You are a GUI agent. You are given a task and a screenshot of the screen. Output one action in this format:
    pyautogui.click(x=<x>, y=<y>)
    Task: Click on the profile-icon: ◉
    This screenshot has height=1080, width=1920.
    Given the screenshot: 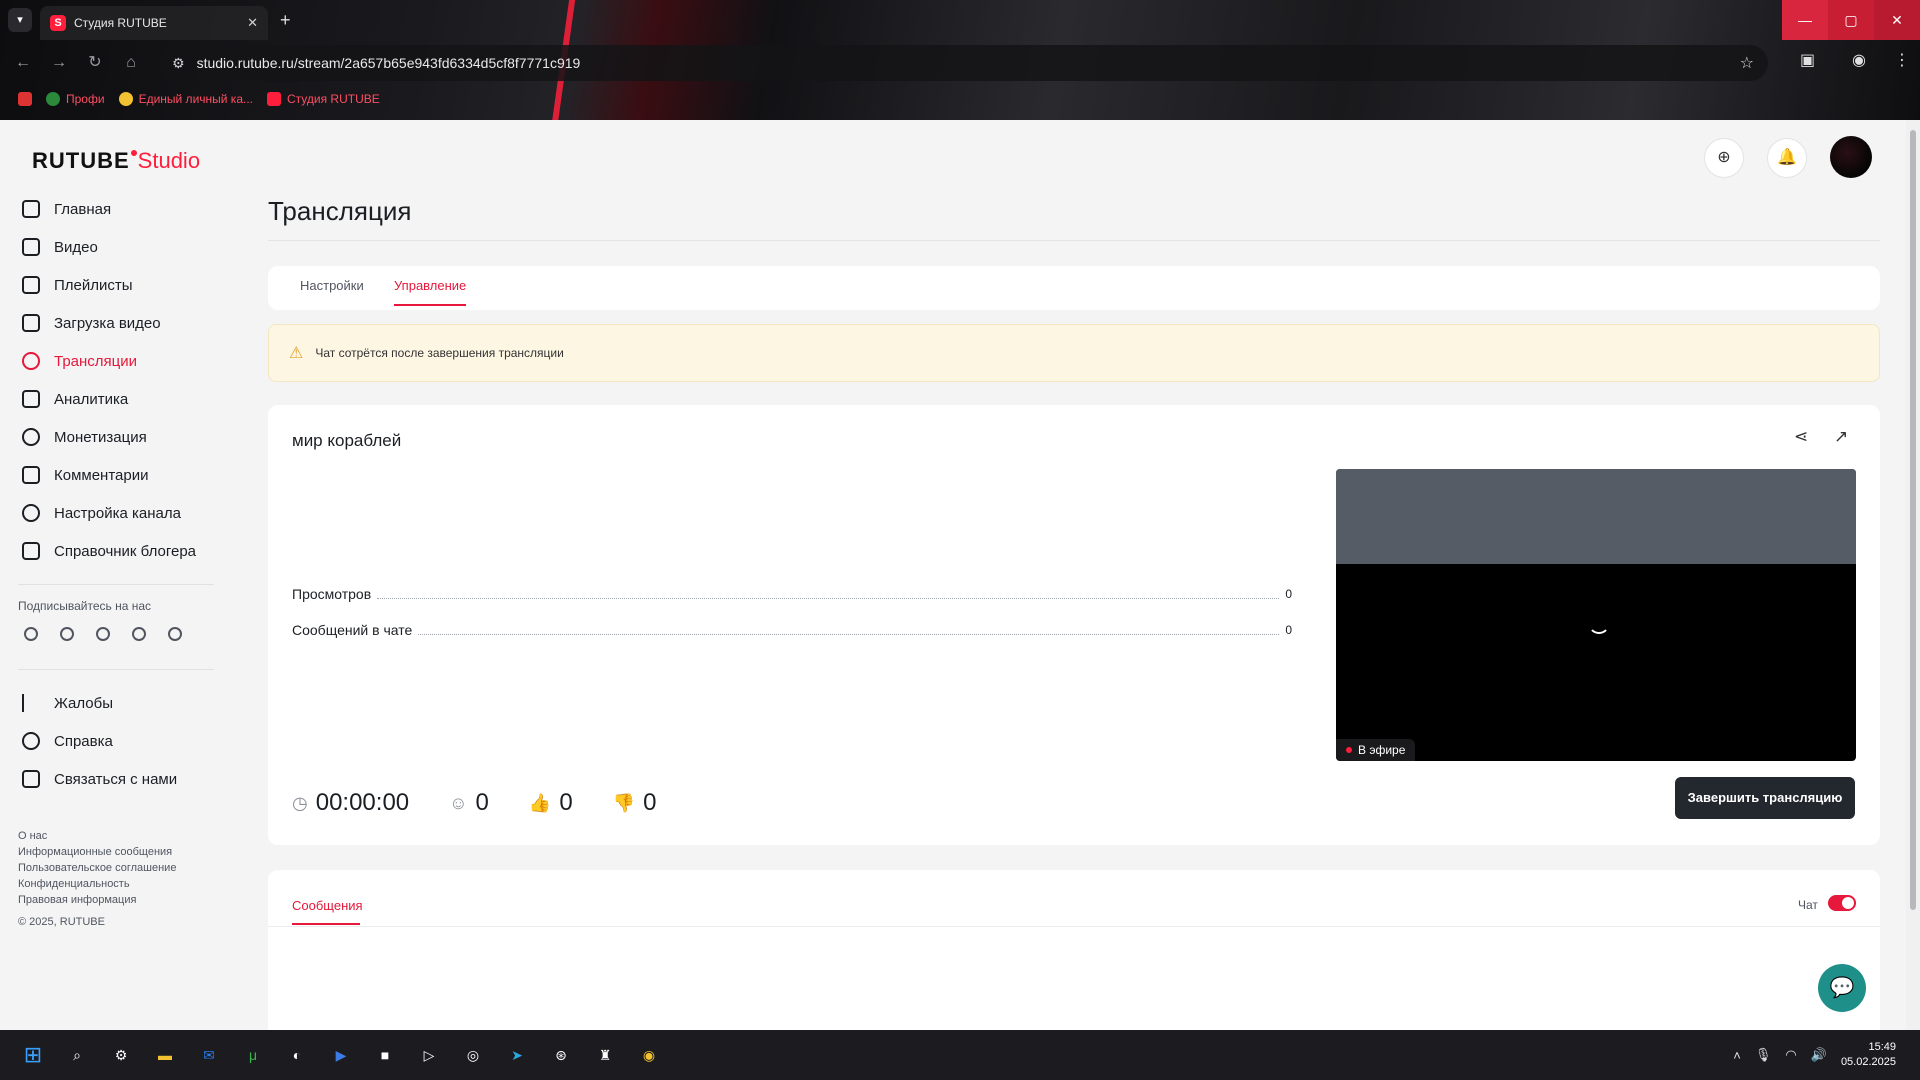 What is the action you would take?
    pyautogui.click(x=1859, y=60)
    